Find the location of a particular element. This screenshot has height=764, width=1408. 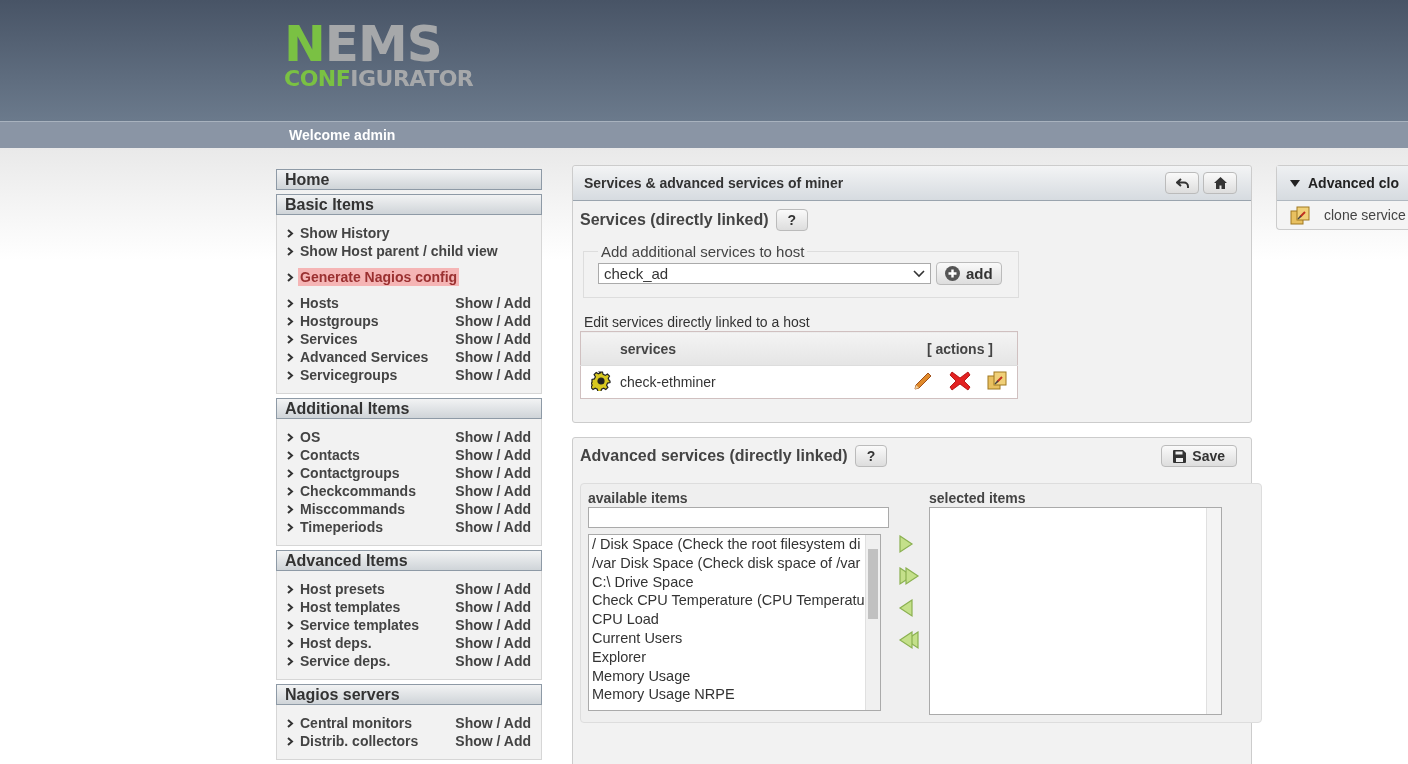

column-header: services is located at coordinates (648, 348).